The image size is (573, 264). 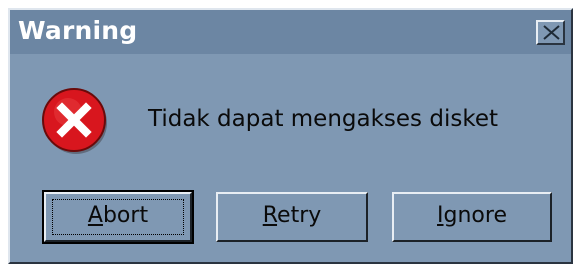 I want to click on error-icon, so click(x=74, y=121).